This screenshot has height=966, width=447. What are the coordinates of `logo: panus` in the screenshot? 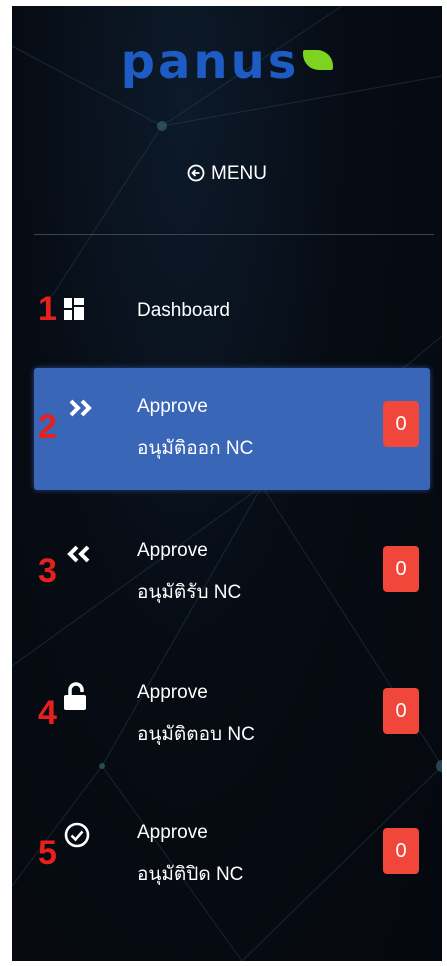 It's located at (227, 62).